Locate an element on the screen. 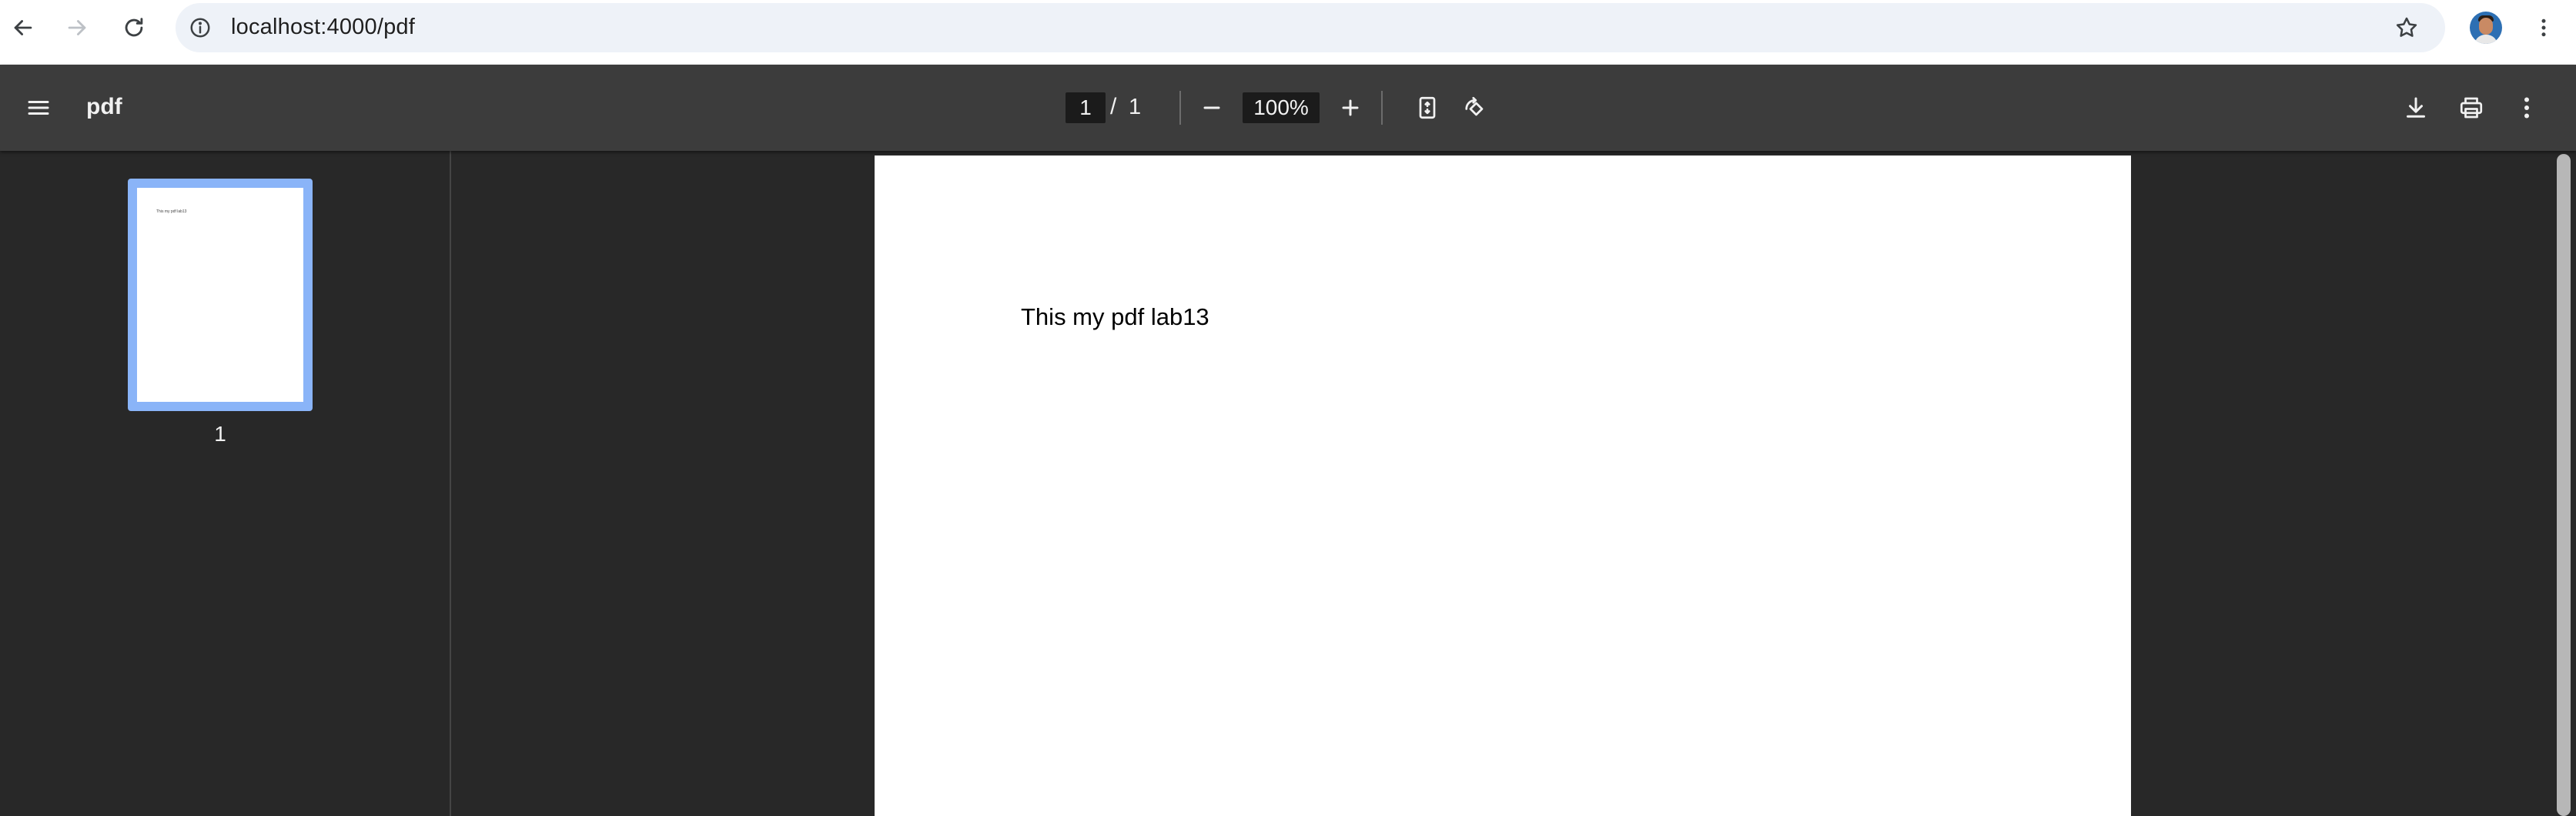  avatar-body is located at coordinates (2485, 39).